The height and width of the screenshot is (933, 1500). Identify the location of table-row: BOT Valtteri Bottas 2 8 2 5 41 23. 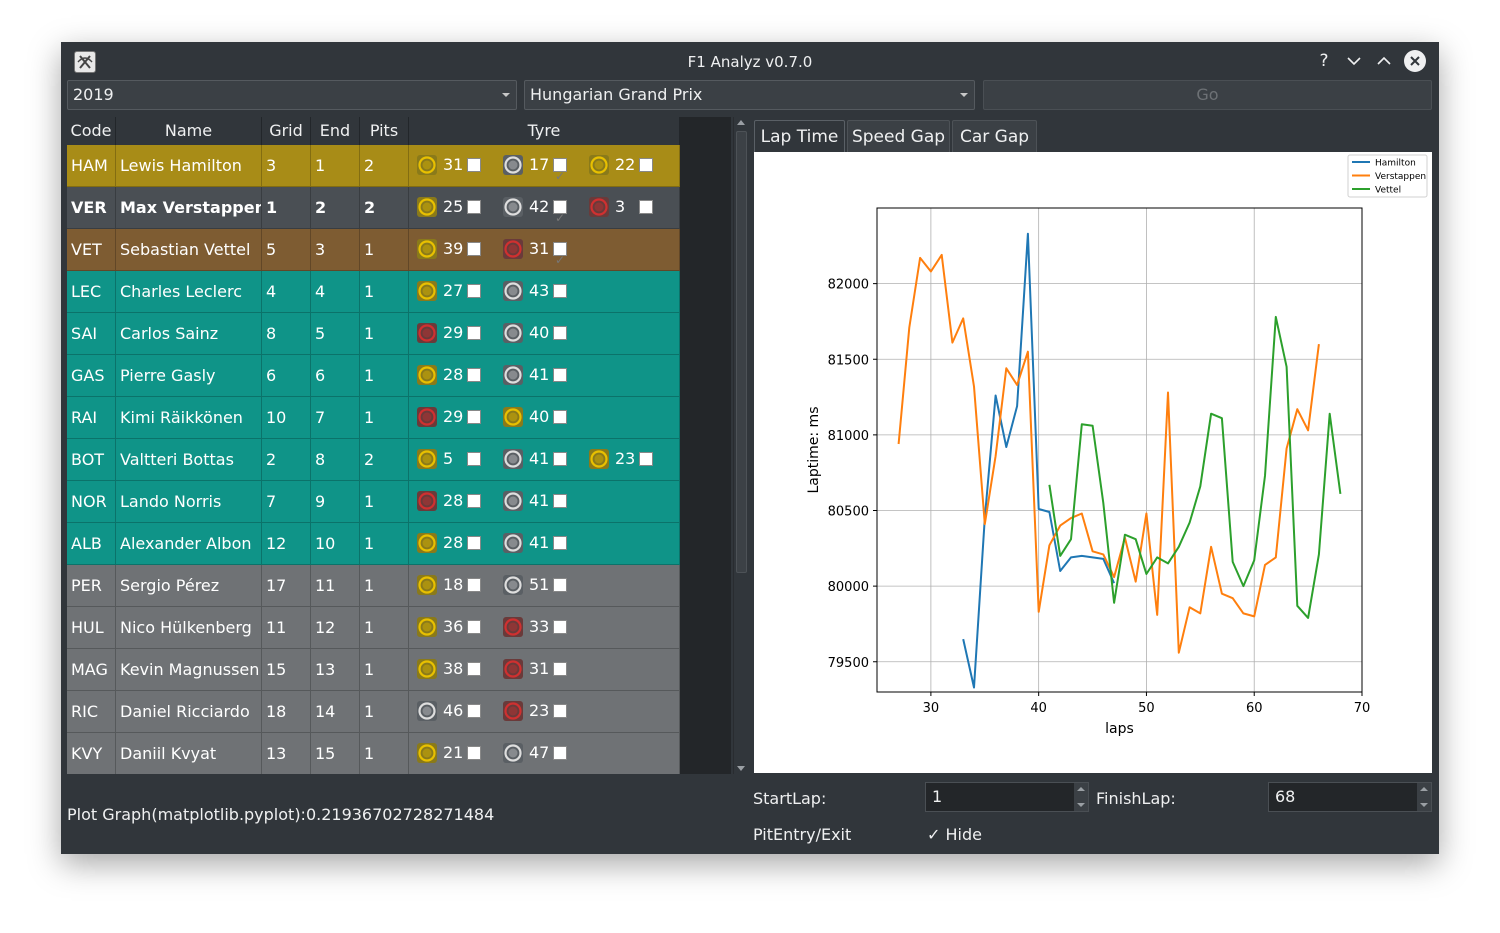
(373, 460).